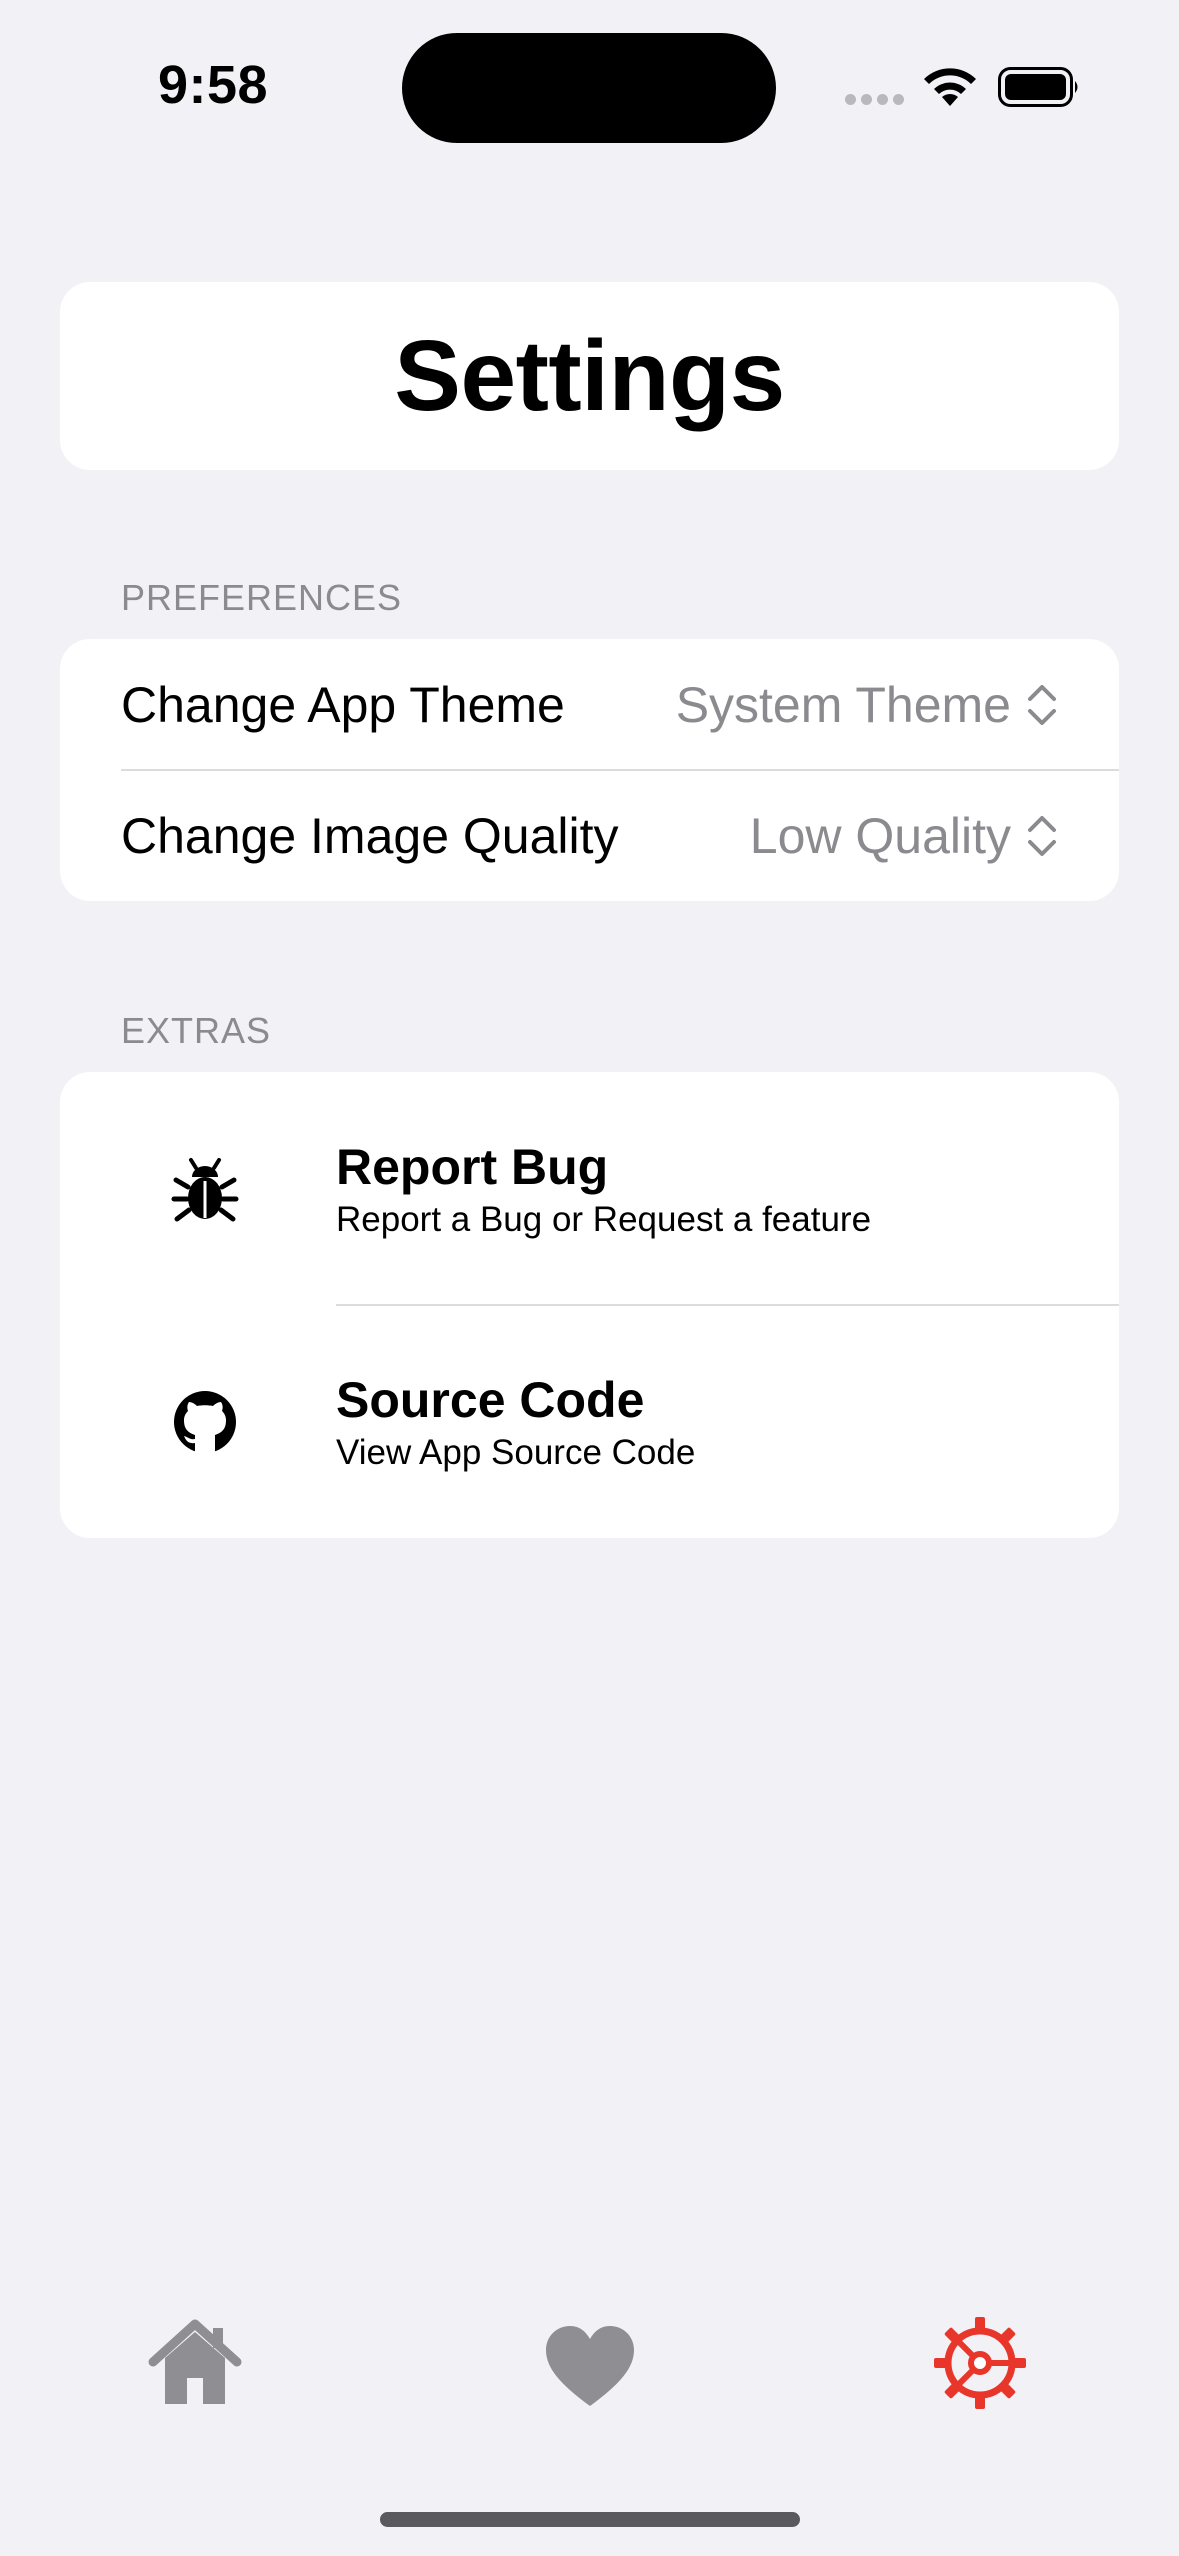  What do you see at coordinates (604, 1219) in the screenshot?
I see `report-bug-subtitle: Report a Bug or Request a feature` at bounding box center [604, 1219].